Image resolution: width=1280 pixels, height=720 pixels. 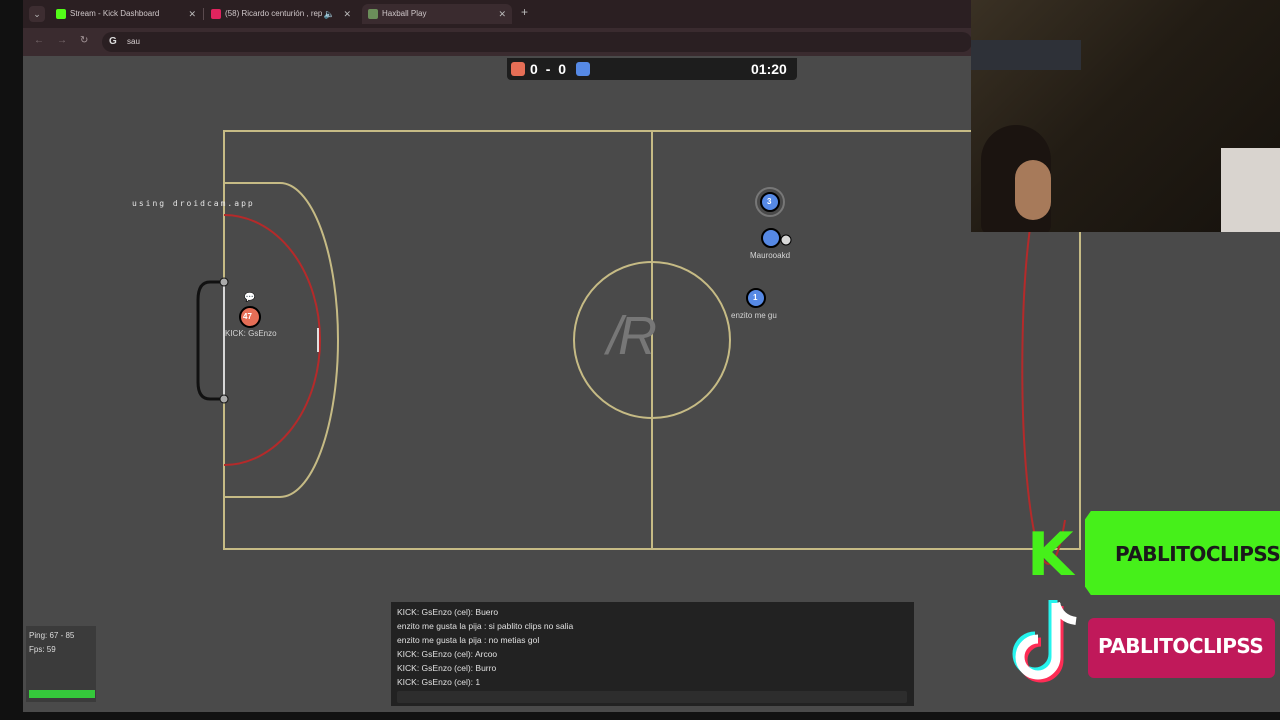 I want to click on chat-message: enzito me gusta la pija : no metias gol, so click(x=468, y=640).